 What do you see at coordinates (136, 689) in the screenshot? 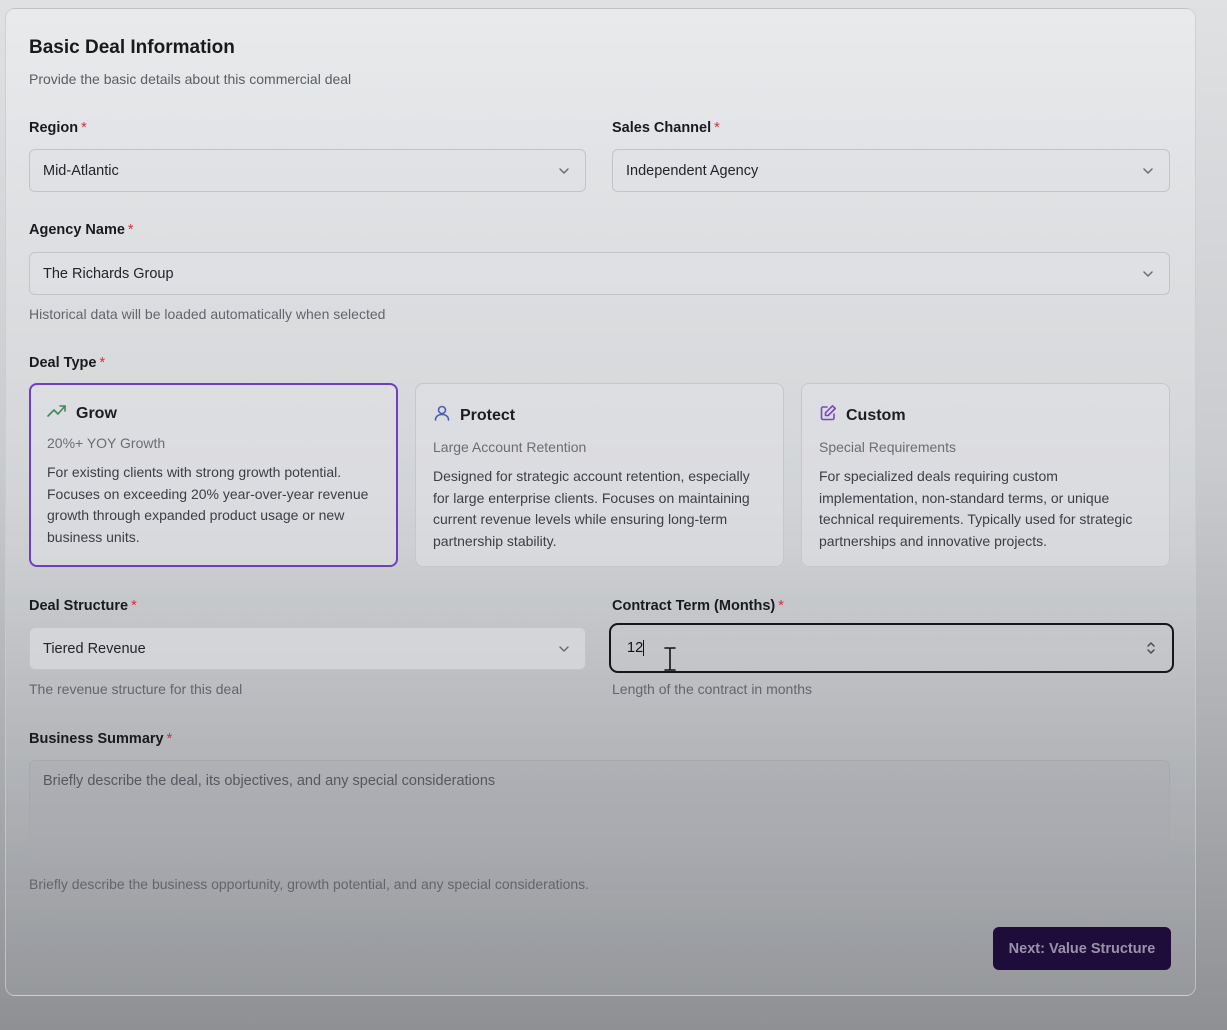
I see `deal-structure-helper: The revenue structure for this deal` at bounding box center [136, 689].